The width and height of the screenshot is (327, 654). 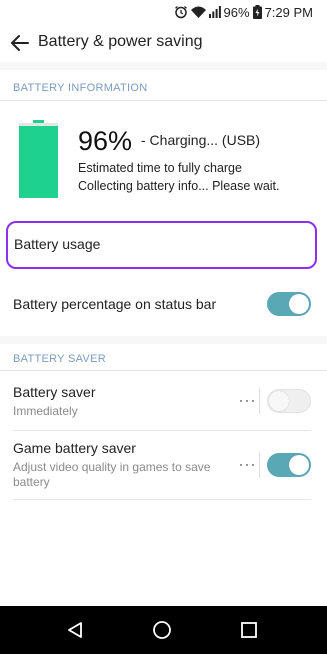 I want to click on battery-saver-more-icon, so click(x=247, y=401).